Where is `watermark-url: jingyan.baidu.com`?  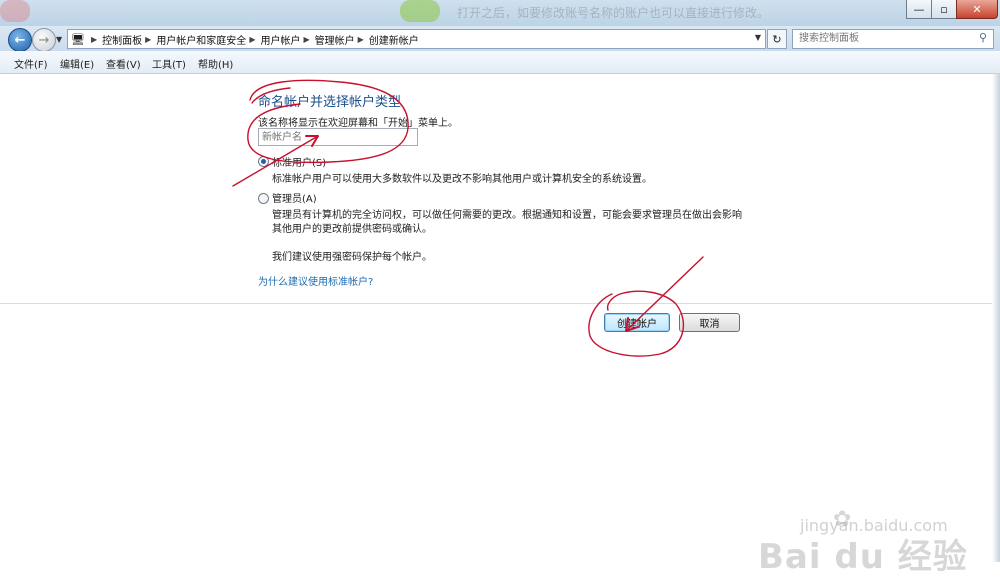 watermark-url: jingyan.baidu.com is located at coordinates (874, 525).